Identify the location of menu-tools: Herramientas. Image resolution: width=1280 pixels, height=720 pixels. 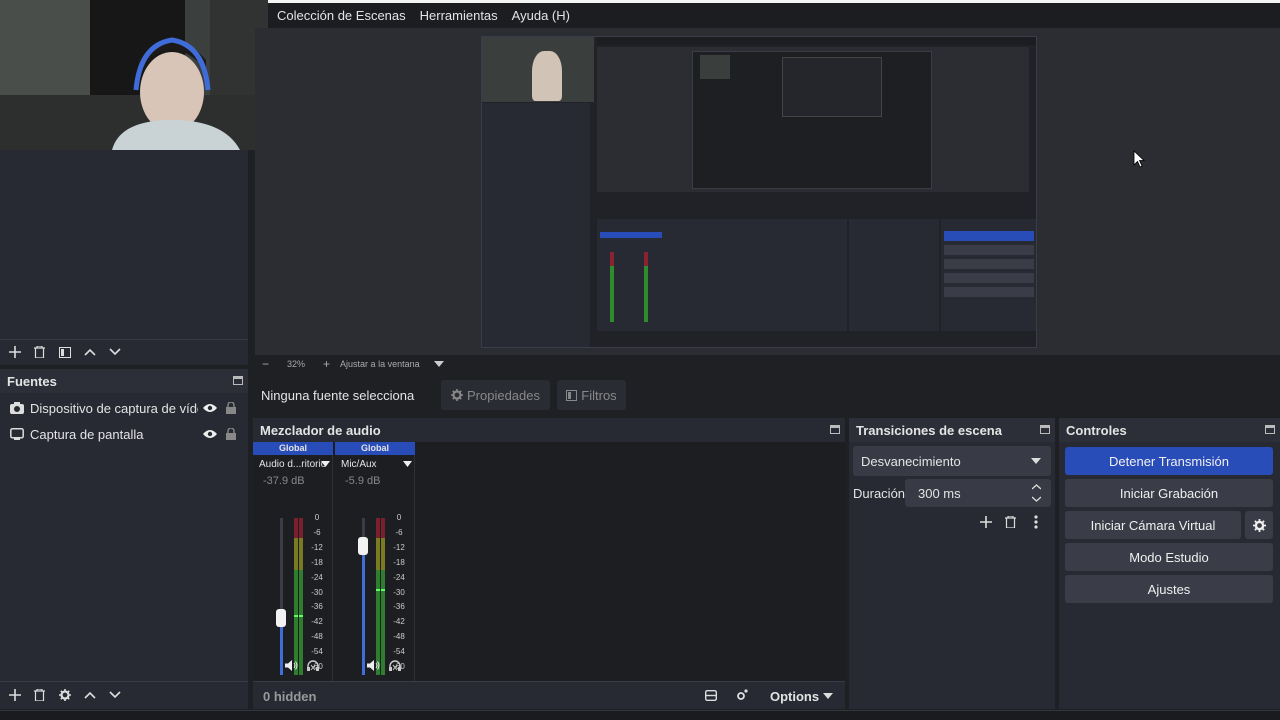
(459, 15).